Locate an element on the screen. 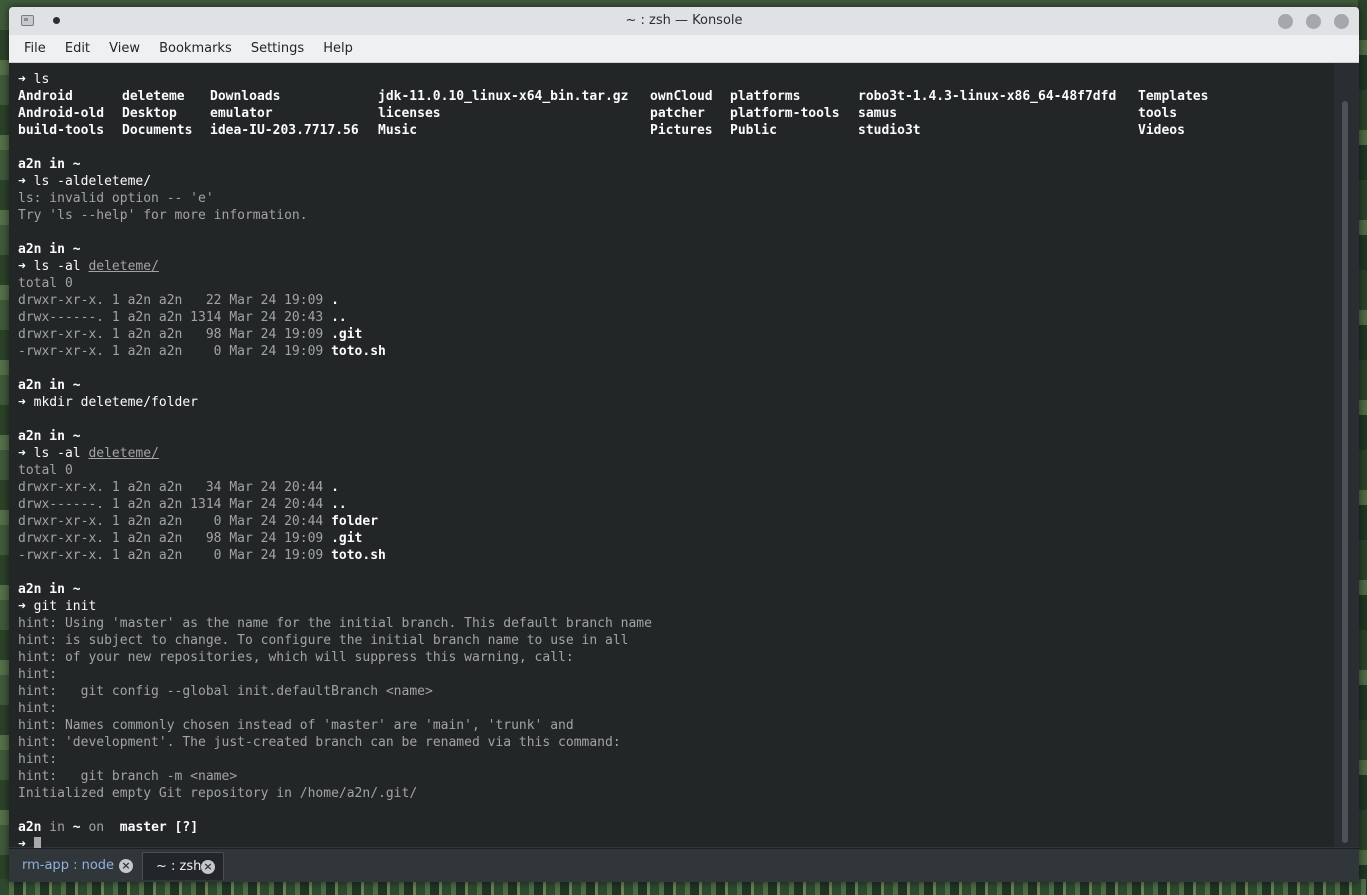  command-text: ➜ ls -al is located at coordinates (53, 453).